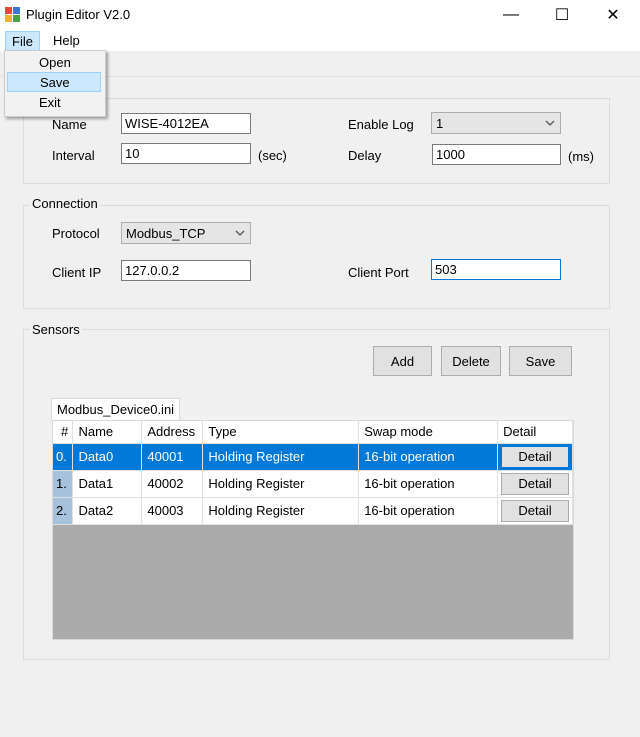  I want to click on row-index: 1., so click(63, 484).